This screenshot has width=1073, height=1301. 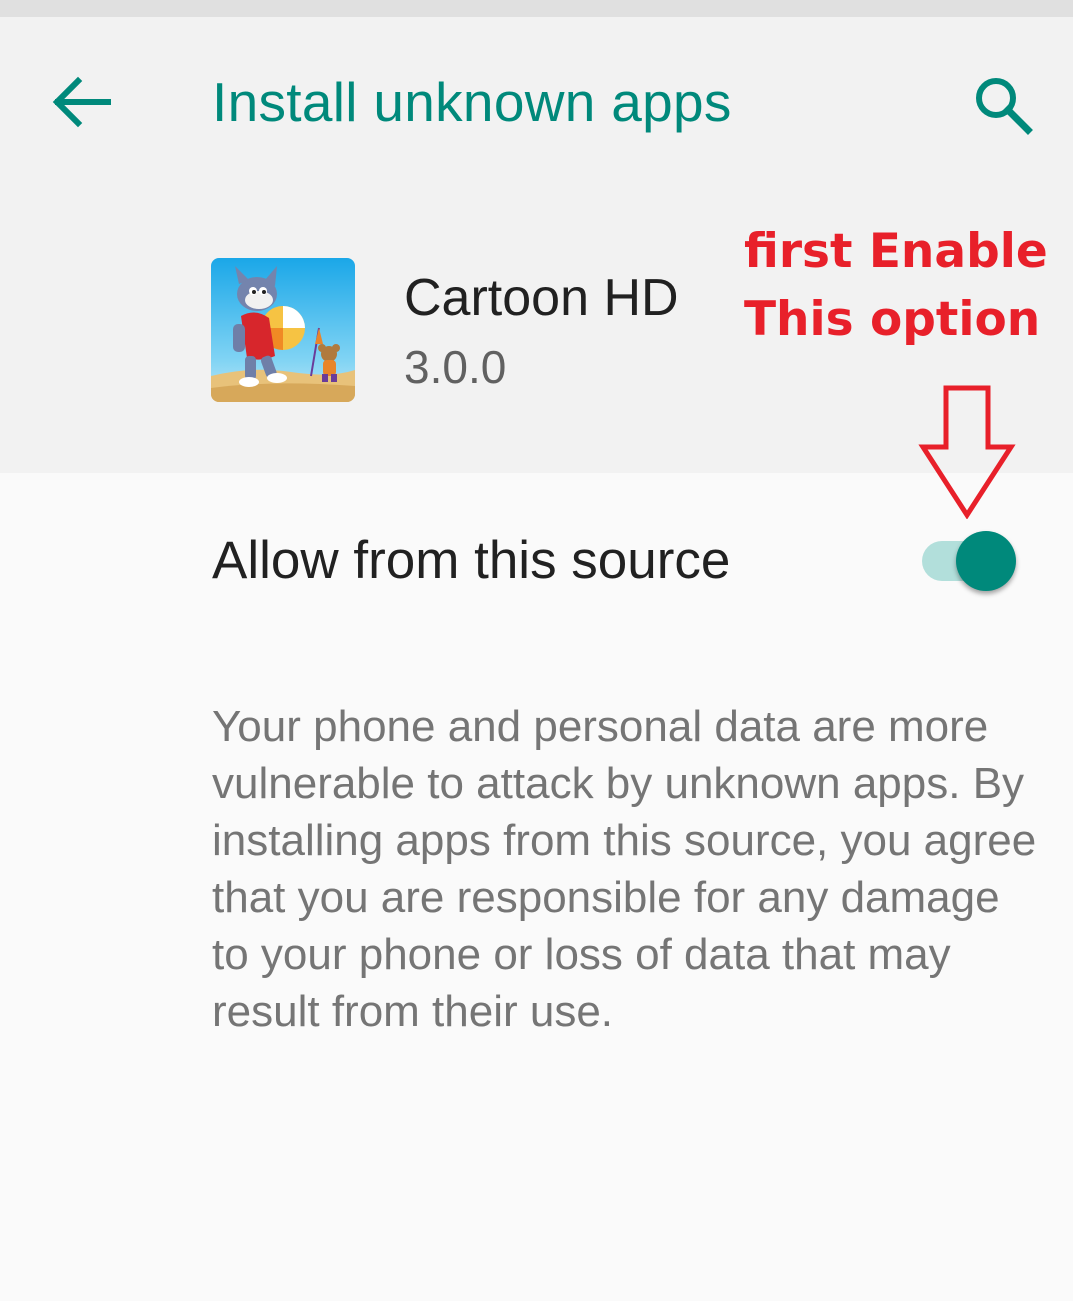 I want to click on allow-from-source-toggle, so click(x=970, y=561).